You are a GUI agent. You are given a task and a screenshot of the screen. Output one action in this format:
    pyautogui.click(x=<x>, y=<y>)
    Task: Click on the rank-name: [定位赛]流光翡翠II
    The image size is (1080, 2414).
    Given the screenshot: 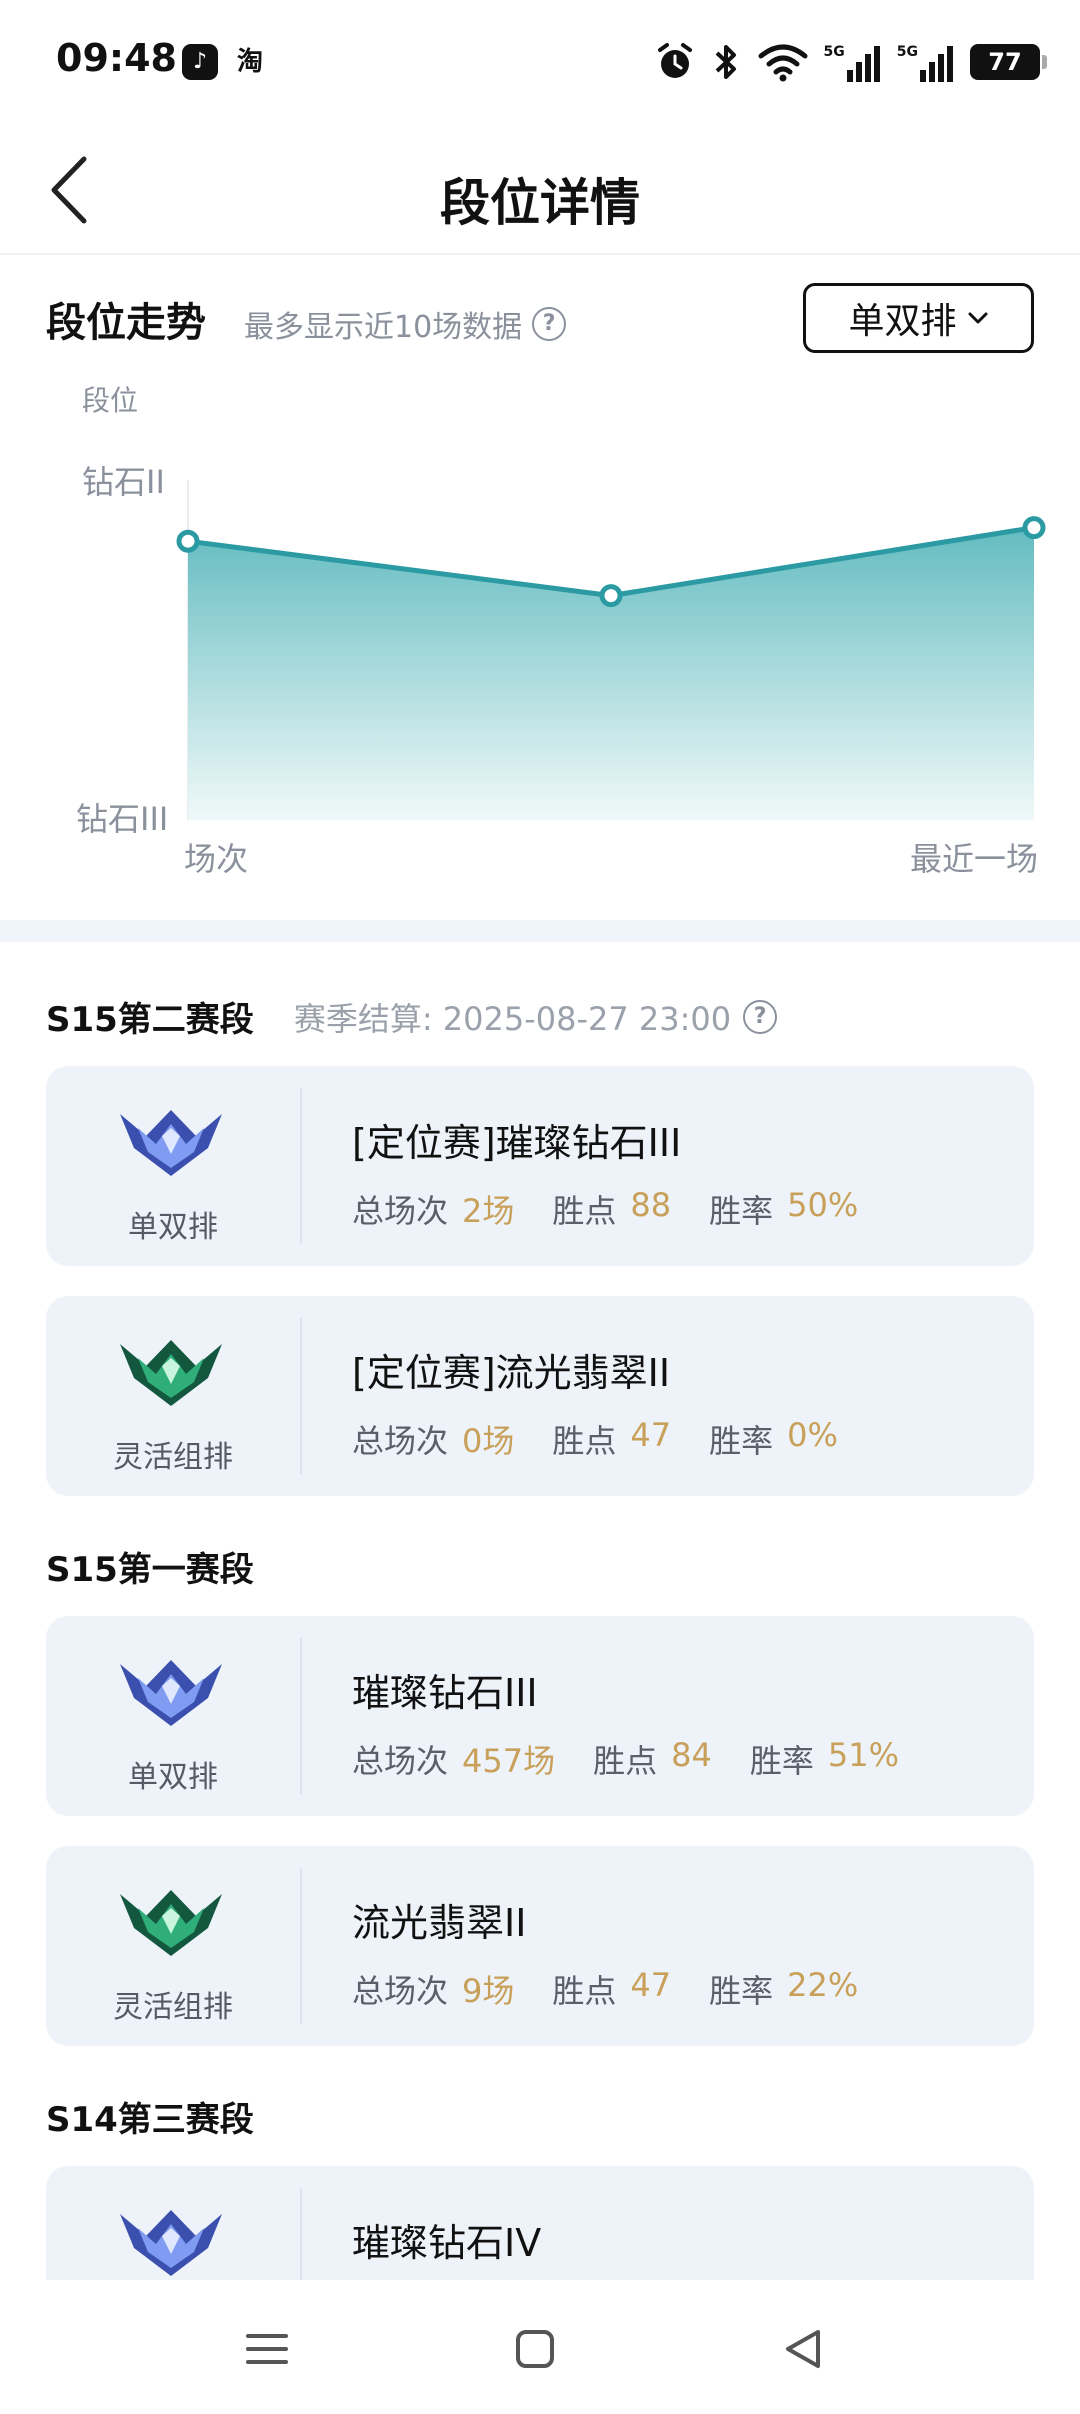 What is the action you would take?
    pyautogui.click(x=511, y=1373)
    